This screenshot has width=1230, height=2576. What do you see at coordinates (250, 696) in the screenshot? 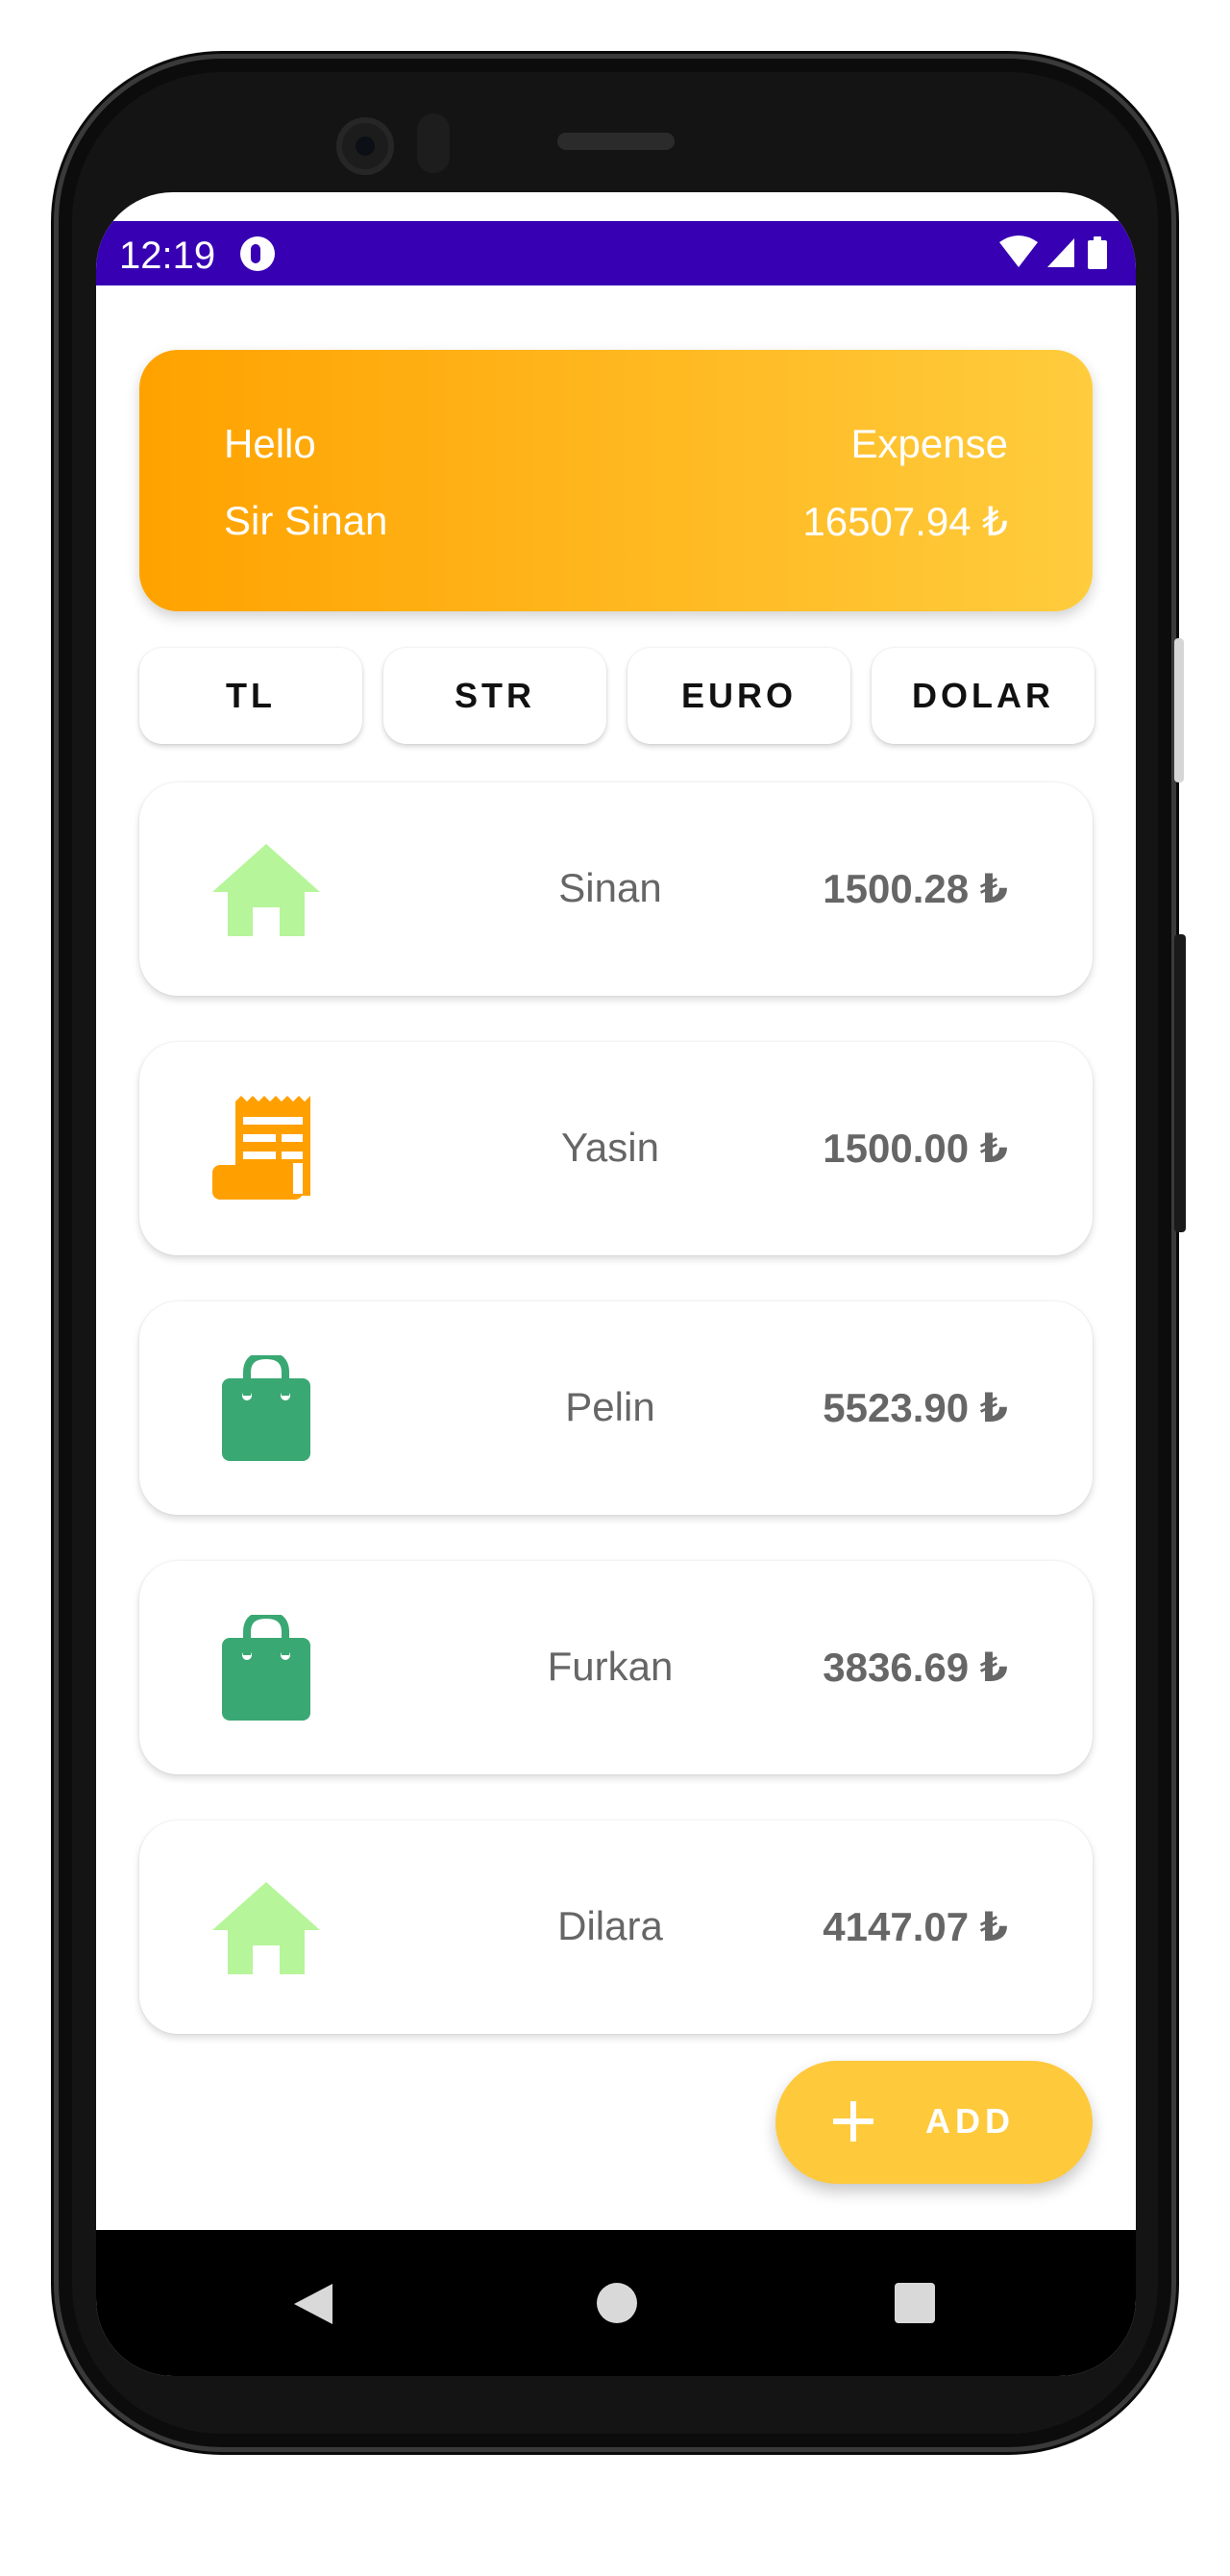
I see `currency-button-tl: TL` at bounding box center [250, 696].